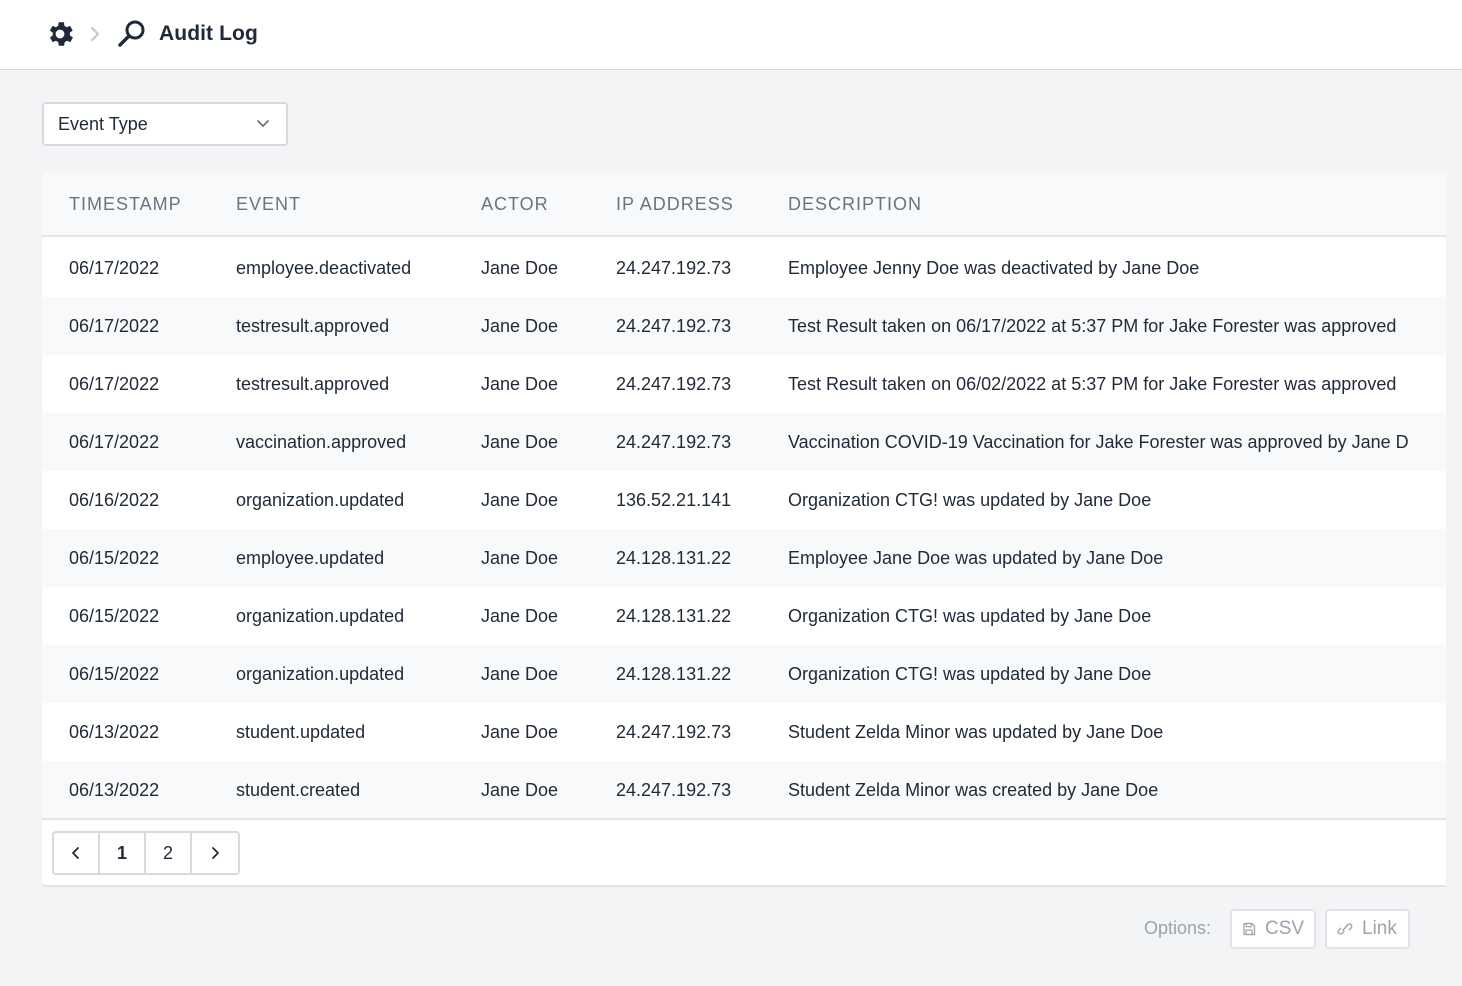 The image size is (1462, 986). I want to click on column-header-description: DESCRIPTION, so click(855, 204).